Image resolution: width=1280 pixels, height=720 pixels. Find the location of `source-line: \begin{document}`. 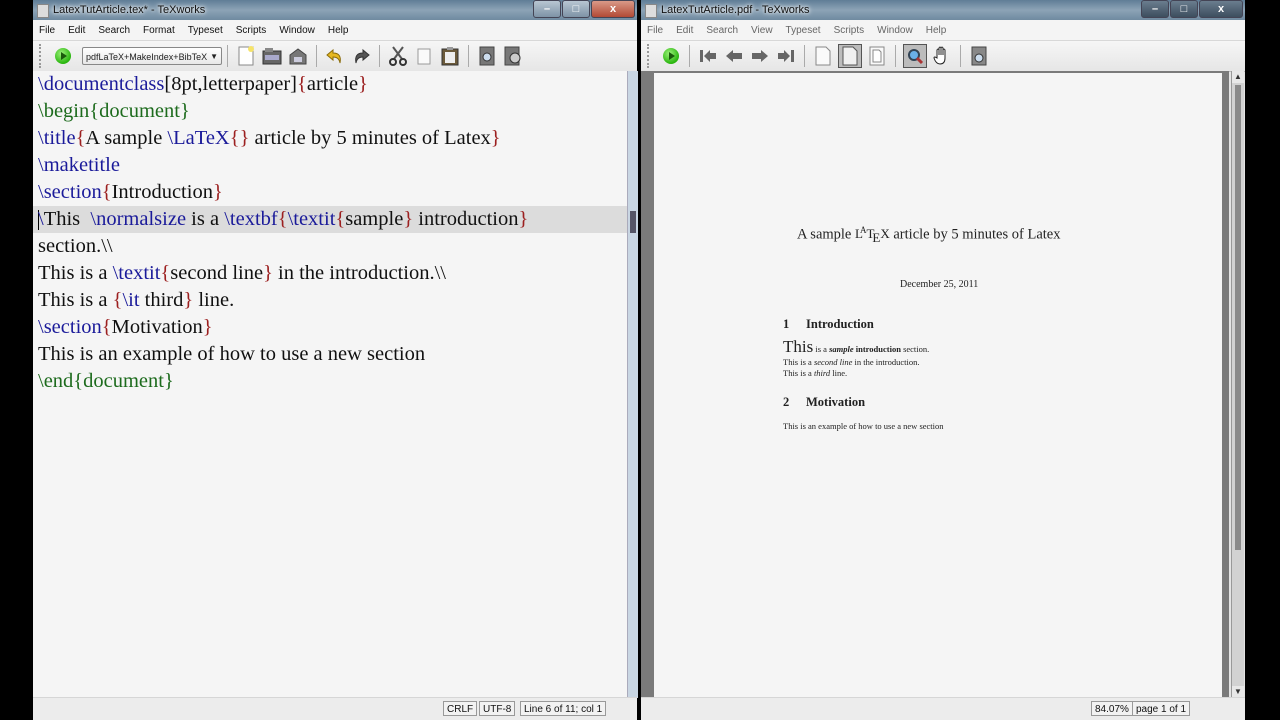

source-line: \begin{document} is located at coordinates (330, 111).